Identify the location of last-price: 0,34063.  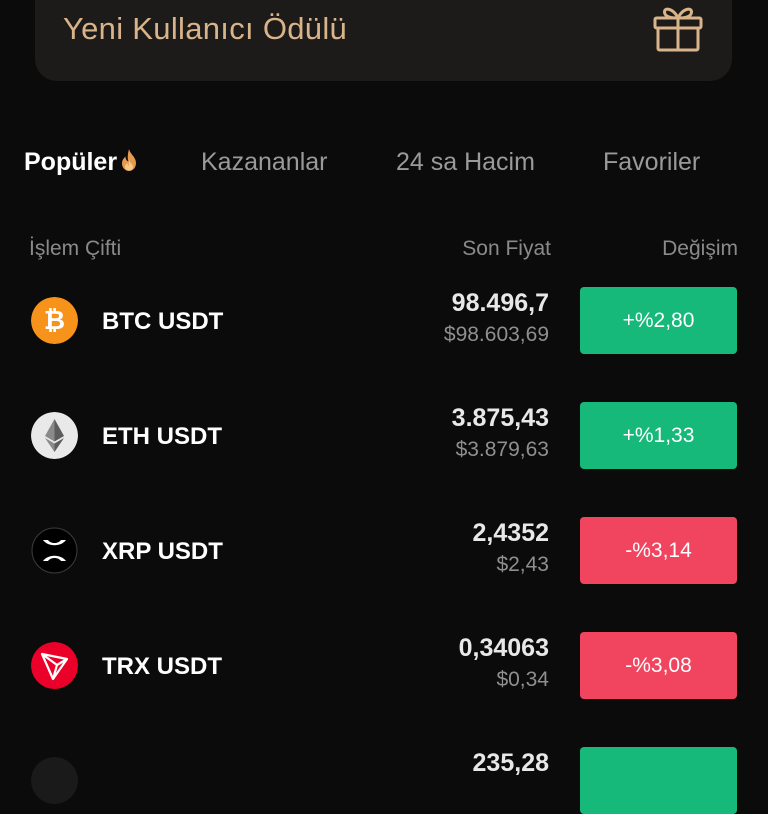
(503, 648).